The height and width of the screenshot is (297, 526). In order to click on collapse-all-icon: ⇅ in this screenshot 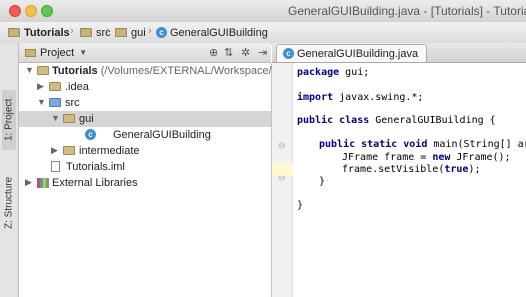, I will do `click(228, 52)`.